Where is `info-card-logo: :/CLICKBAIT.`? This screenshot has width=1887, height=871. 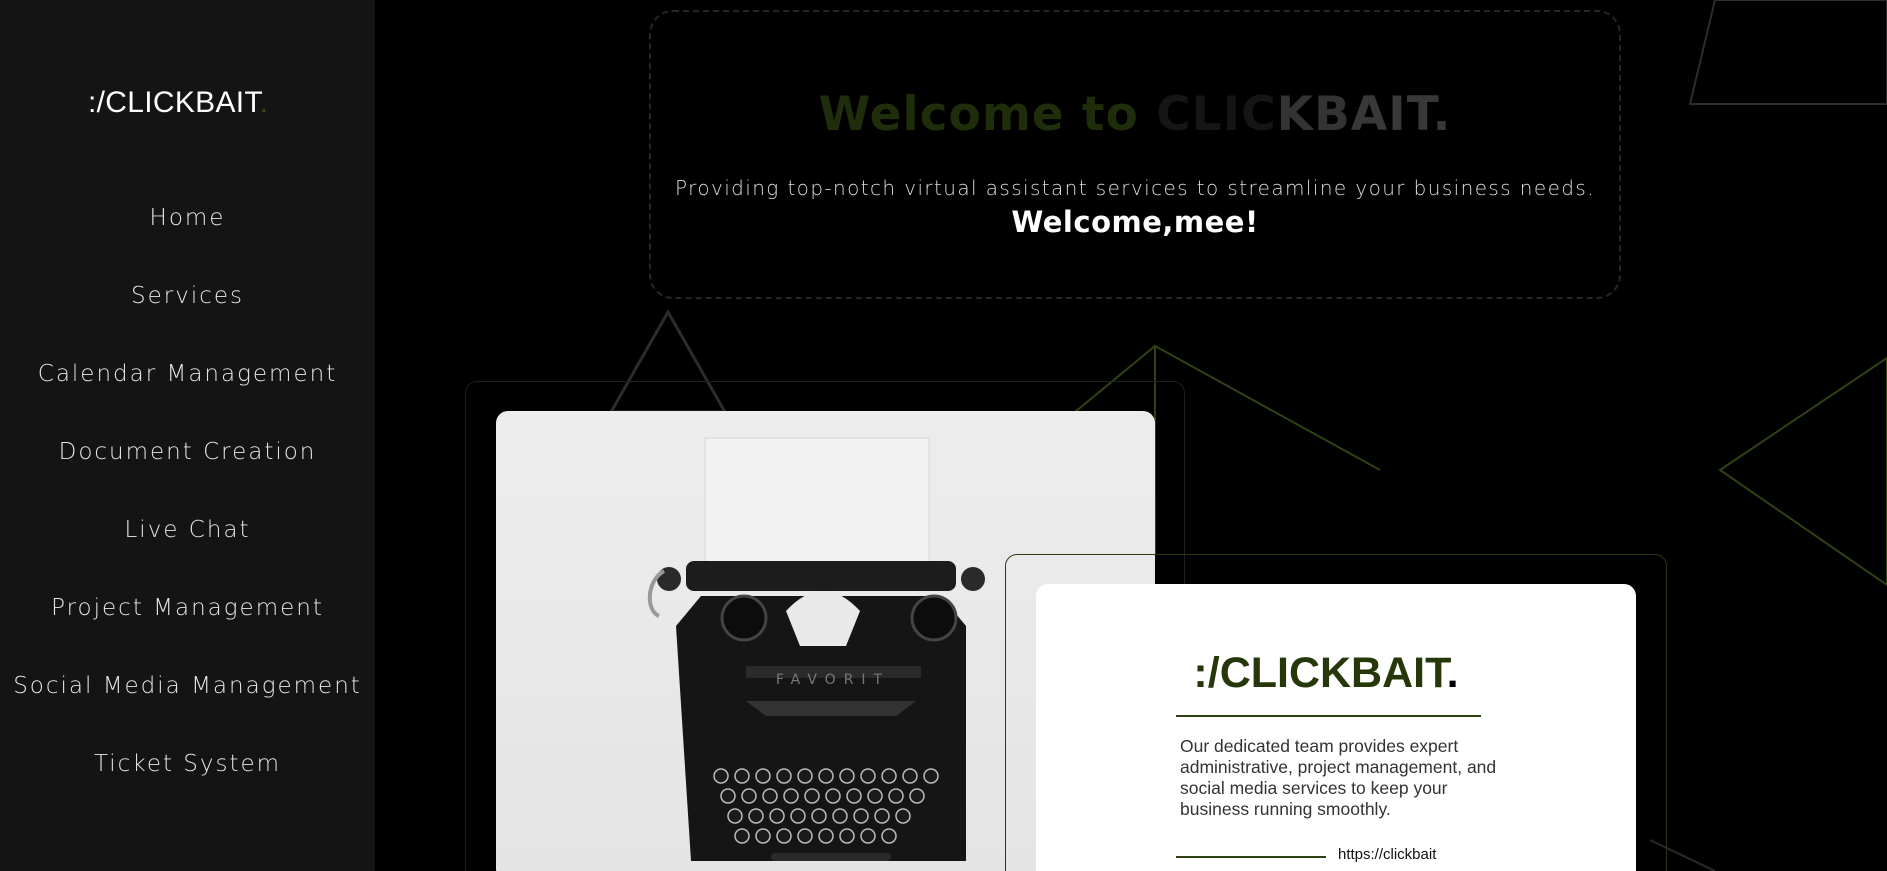
info-card-logo: :/CLICKBAIT. is located at coordinates (1286, 673).